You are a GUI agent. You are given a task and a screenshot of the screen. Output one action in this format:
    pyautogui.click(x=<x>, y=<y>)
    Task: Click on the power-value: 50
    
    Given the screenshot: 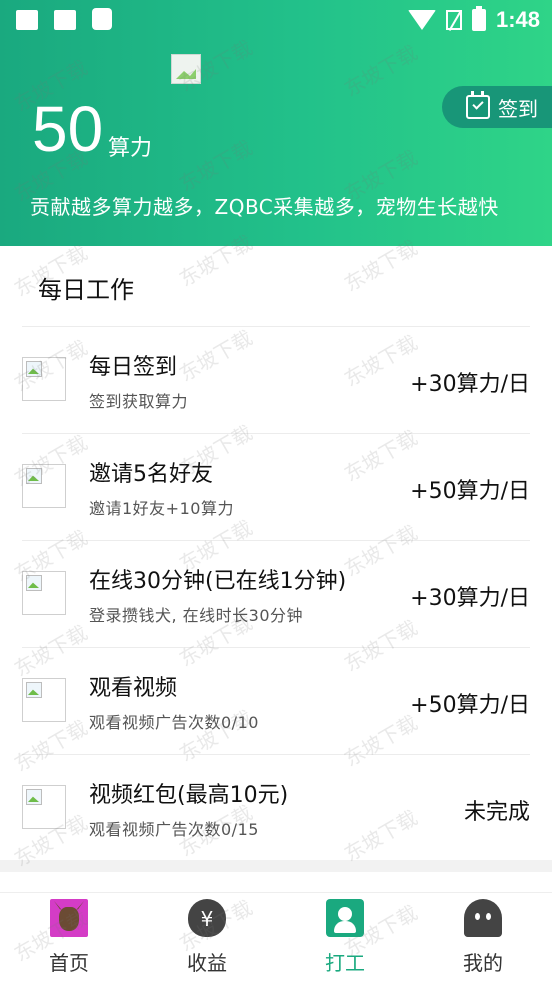 What is the action you would take?
    pyautogui.click(x=68, y=129)
    